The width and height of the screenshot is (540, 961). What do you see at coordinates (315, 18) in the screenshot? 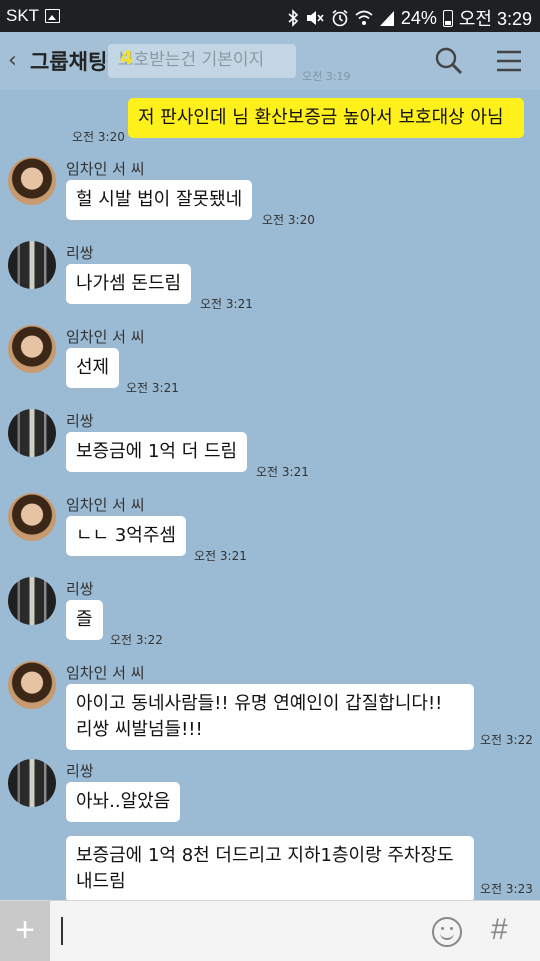
I see `mute-icon` at bounding box center [315, 18].